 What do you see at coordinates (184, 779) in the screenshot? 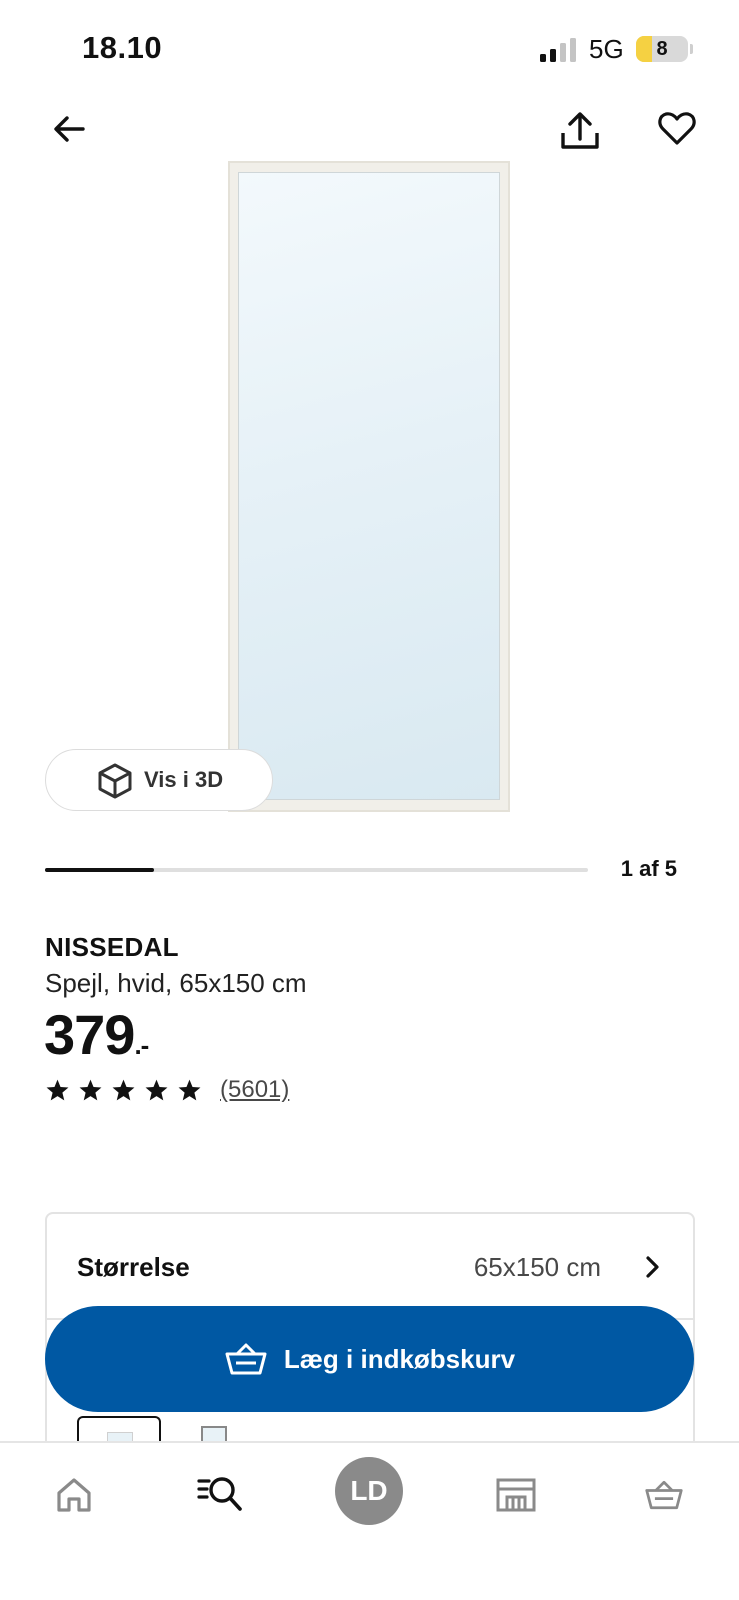
I see `view-3d-label: Vis i 3D` at bounding box center [184, 779].